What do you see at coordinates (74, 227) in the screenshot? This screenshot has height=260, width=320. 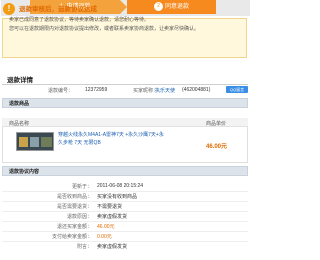 I see `refund-amount-label: 退还买家金额：` at bounding box center [74, 227].